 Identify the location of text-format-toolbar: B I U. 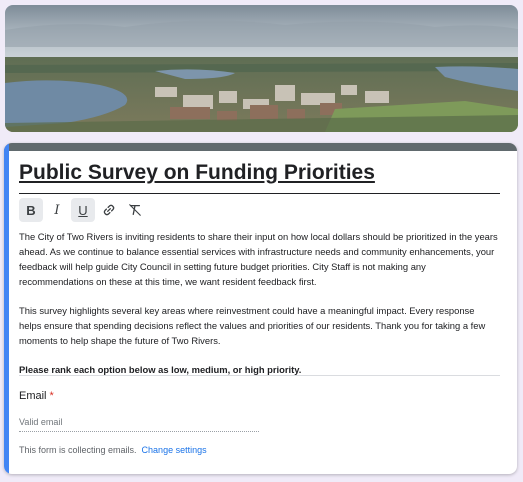
(83, 211).